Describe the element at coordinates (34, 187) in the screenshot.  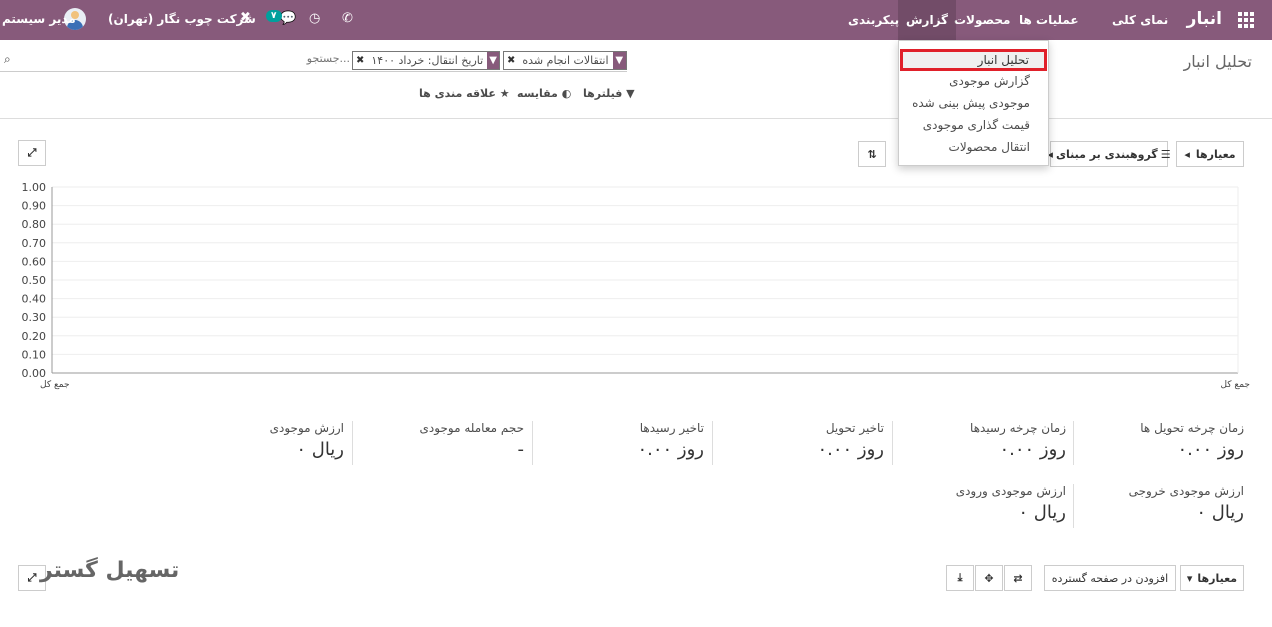
I see `y-tick-label: 1.00` at that location.